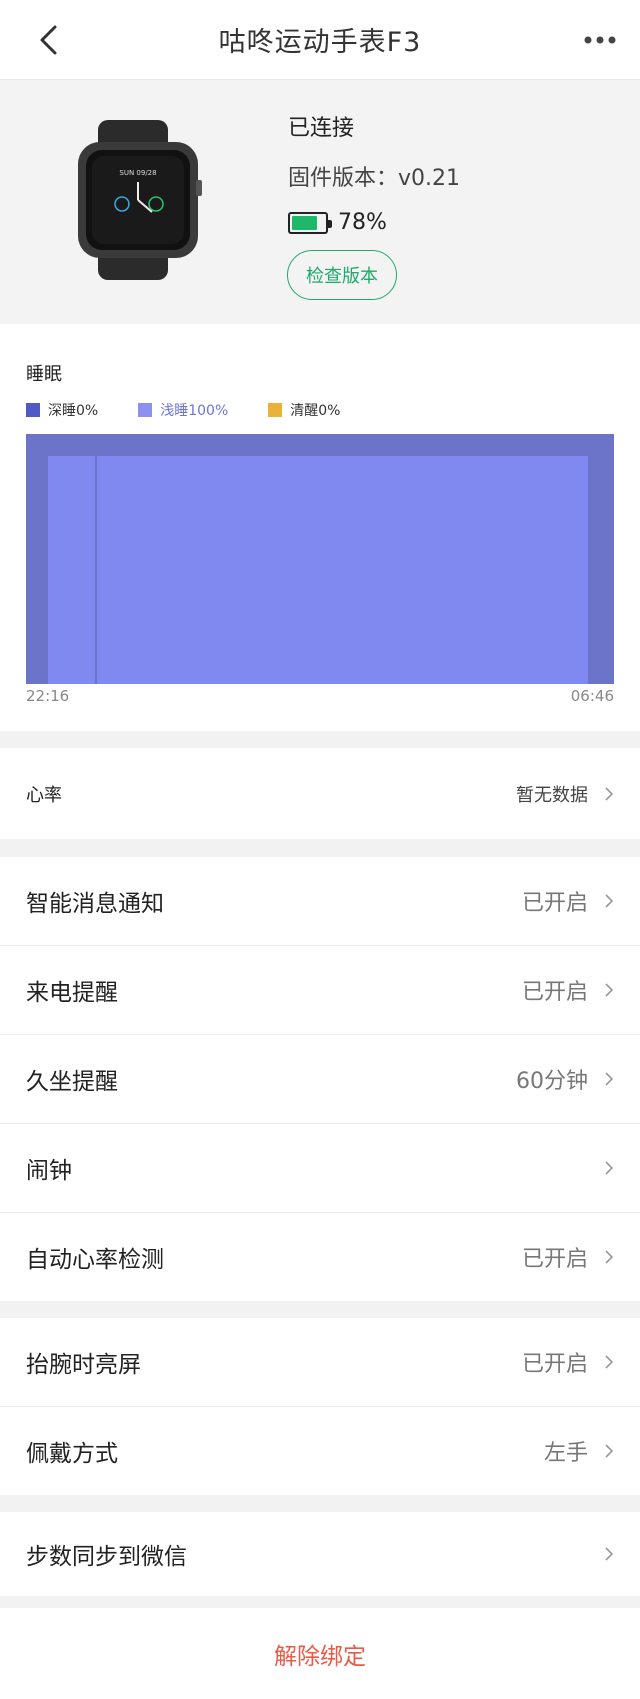  I want to click on back-button, so click(48, 40).